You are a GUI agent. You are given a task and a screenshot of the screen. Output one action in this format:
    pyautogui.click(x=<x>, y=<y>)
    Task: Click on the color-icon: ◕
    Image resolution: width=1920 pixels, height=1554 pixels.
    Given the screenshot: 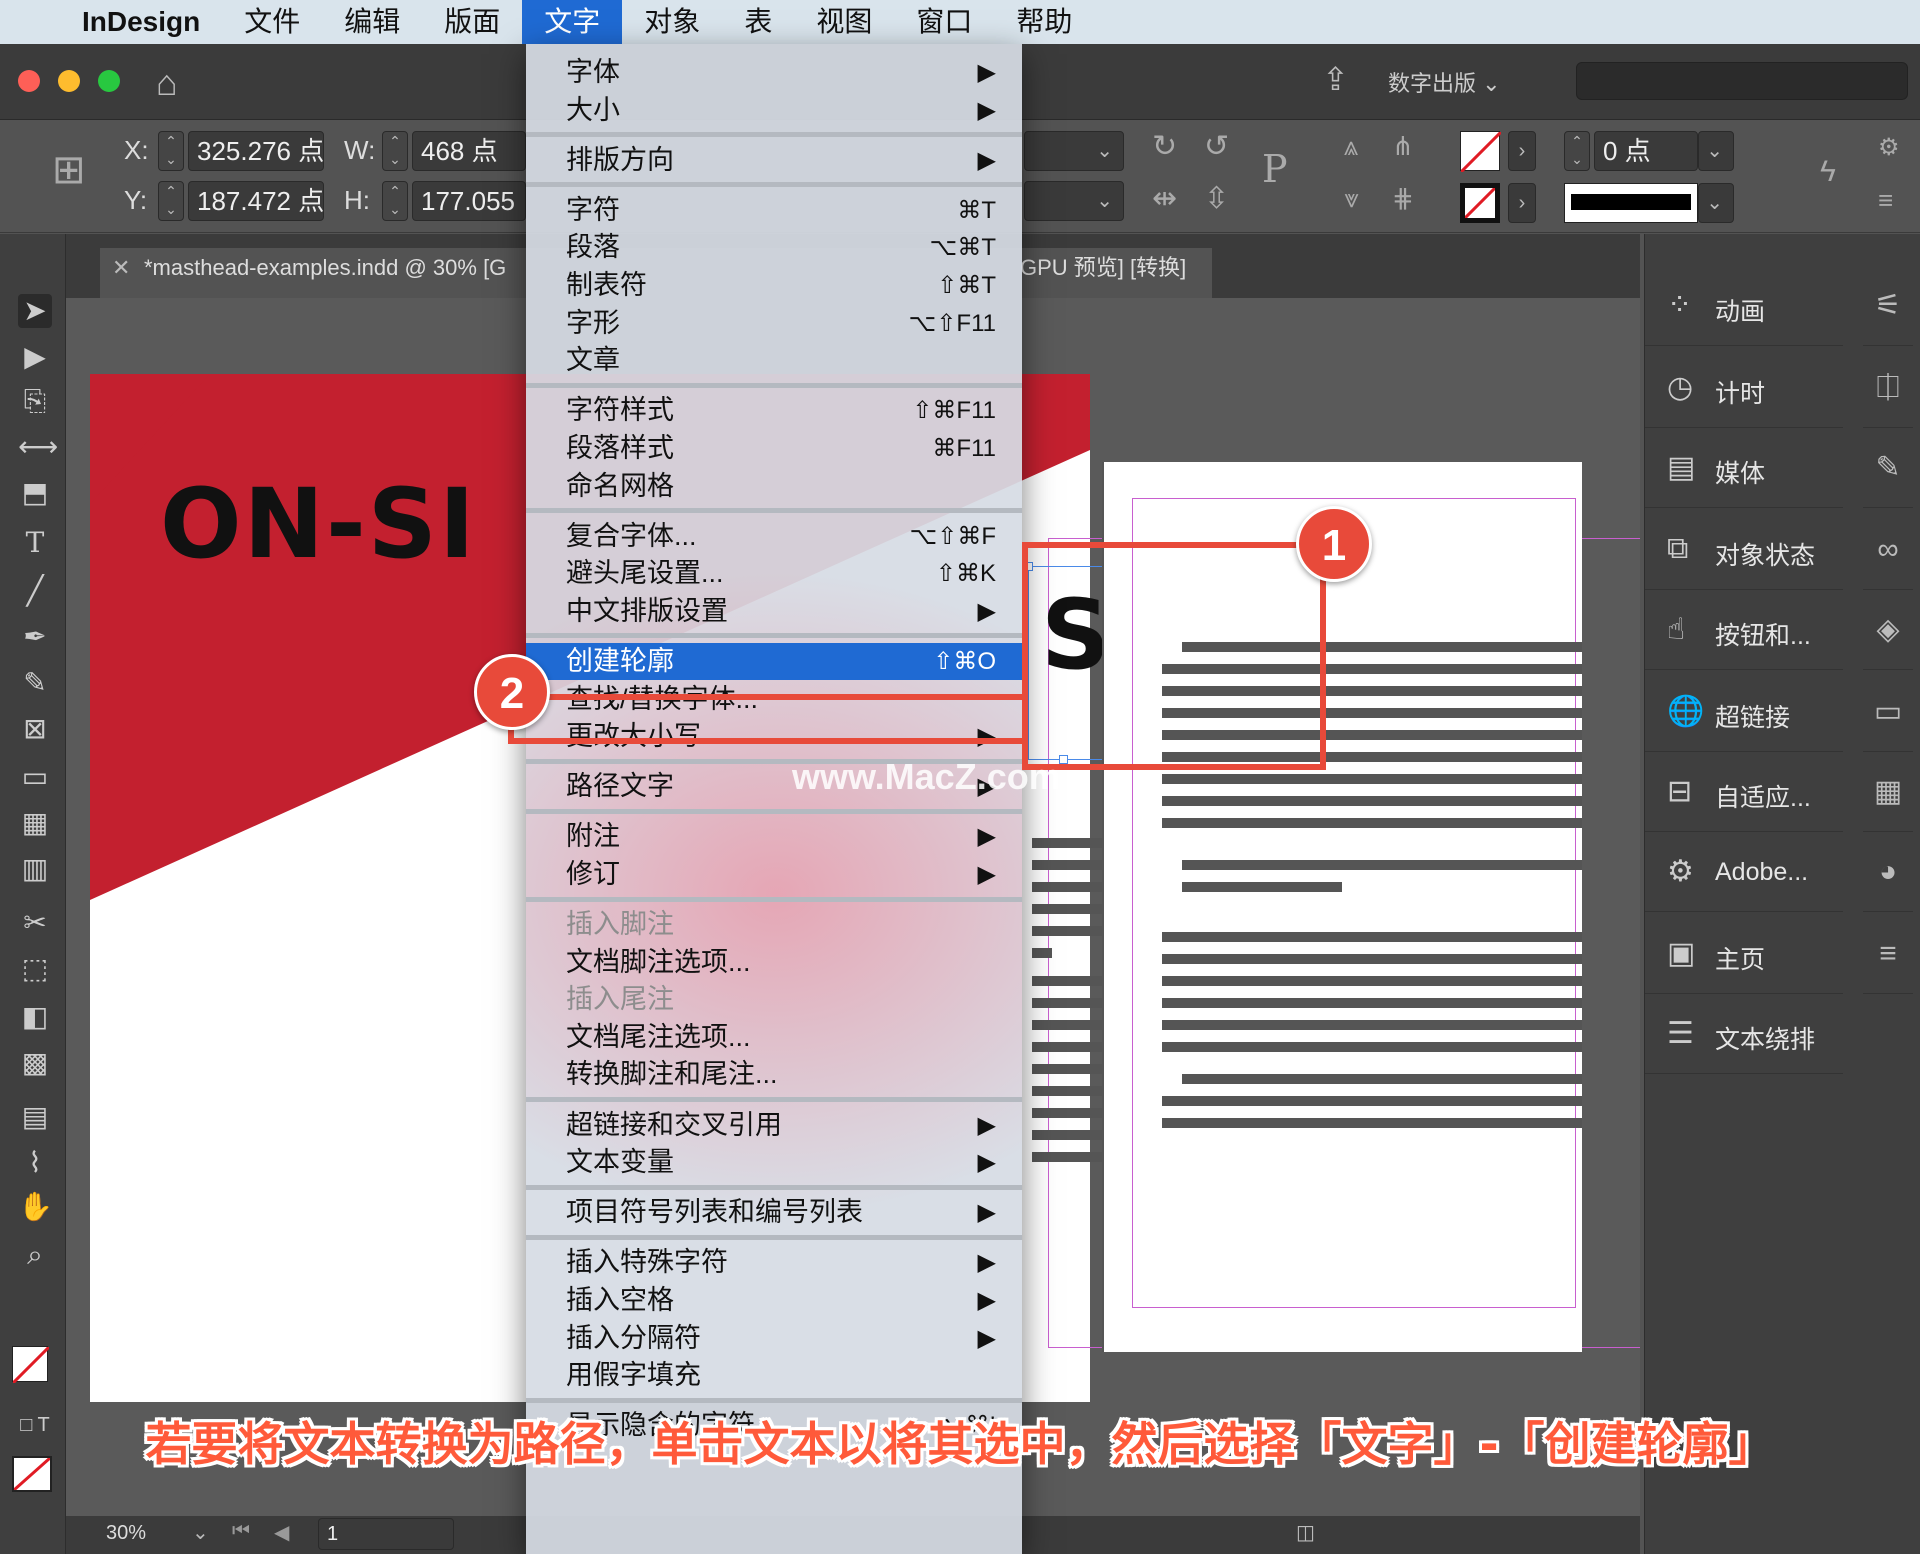 What is the action you would take?
    pyautogui.click(x=1888, y=872)
    